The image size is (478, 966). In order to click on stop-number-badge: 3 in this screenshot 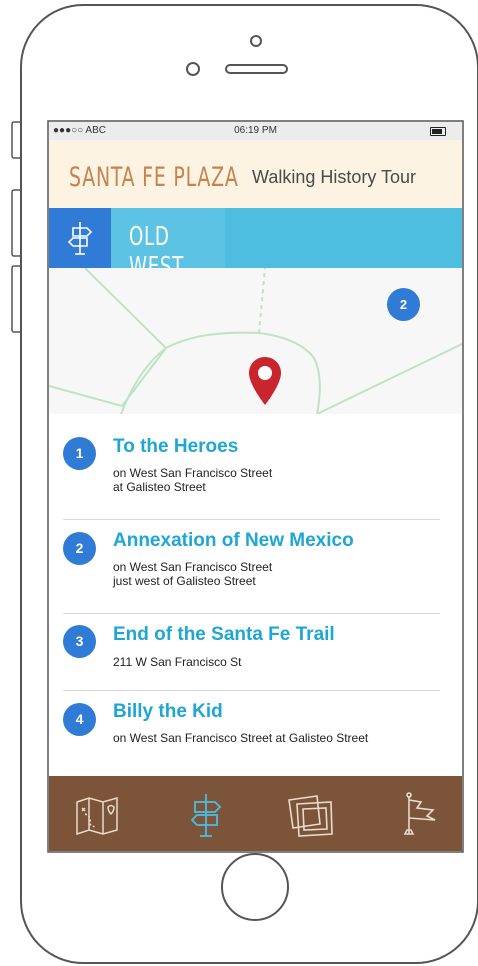, I will do `click(79, 641)`.